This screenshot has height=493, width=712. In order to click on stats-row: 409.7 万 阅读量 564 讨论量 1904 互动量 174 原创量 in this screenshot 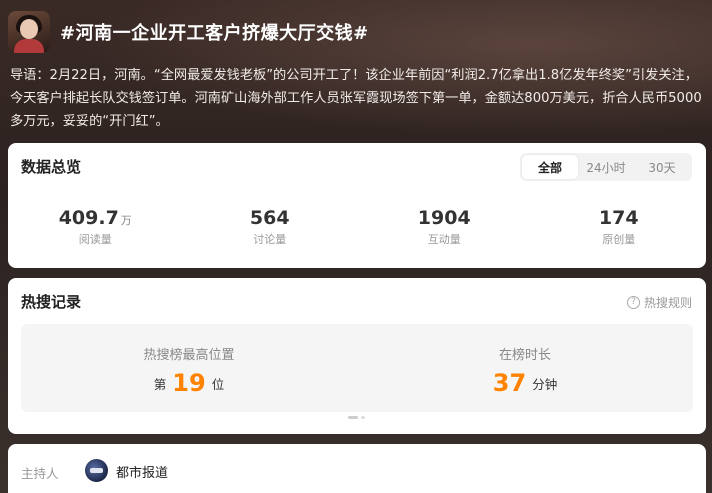, I will do `click(357, 227)`.